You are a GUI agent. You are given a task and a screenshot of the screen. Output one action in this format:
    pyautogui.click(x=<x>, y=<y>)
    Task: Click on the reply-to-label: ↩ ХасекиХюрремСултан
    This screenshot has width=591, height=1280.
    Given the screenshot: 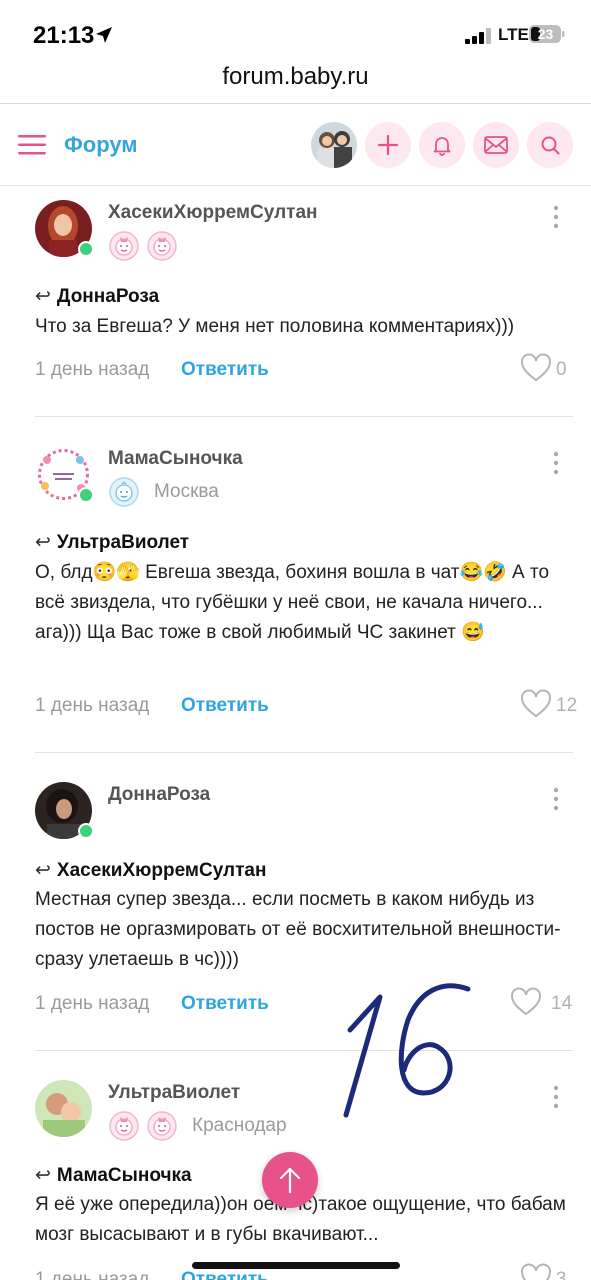 What is the action you would take?
    pyautogui.click(x=150, y=870)
    